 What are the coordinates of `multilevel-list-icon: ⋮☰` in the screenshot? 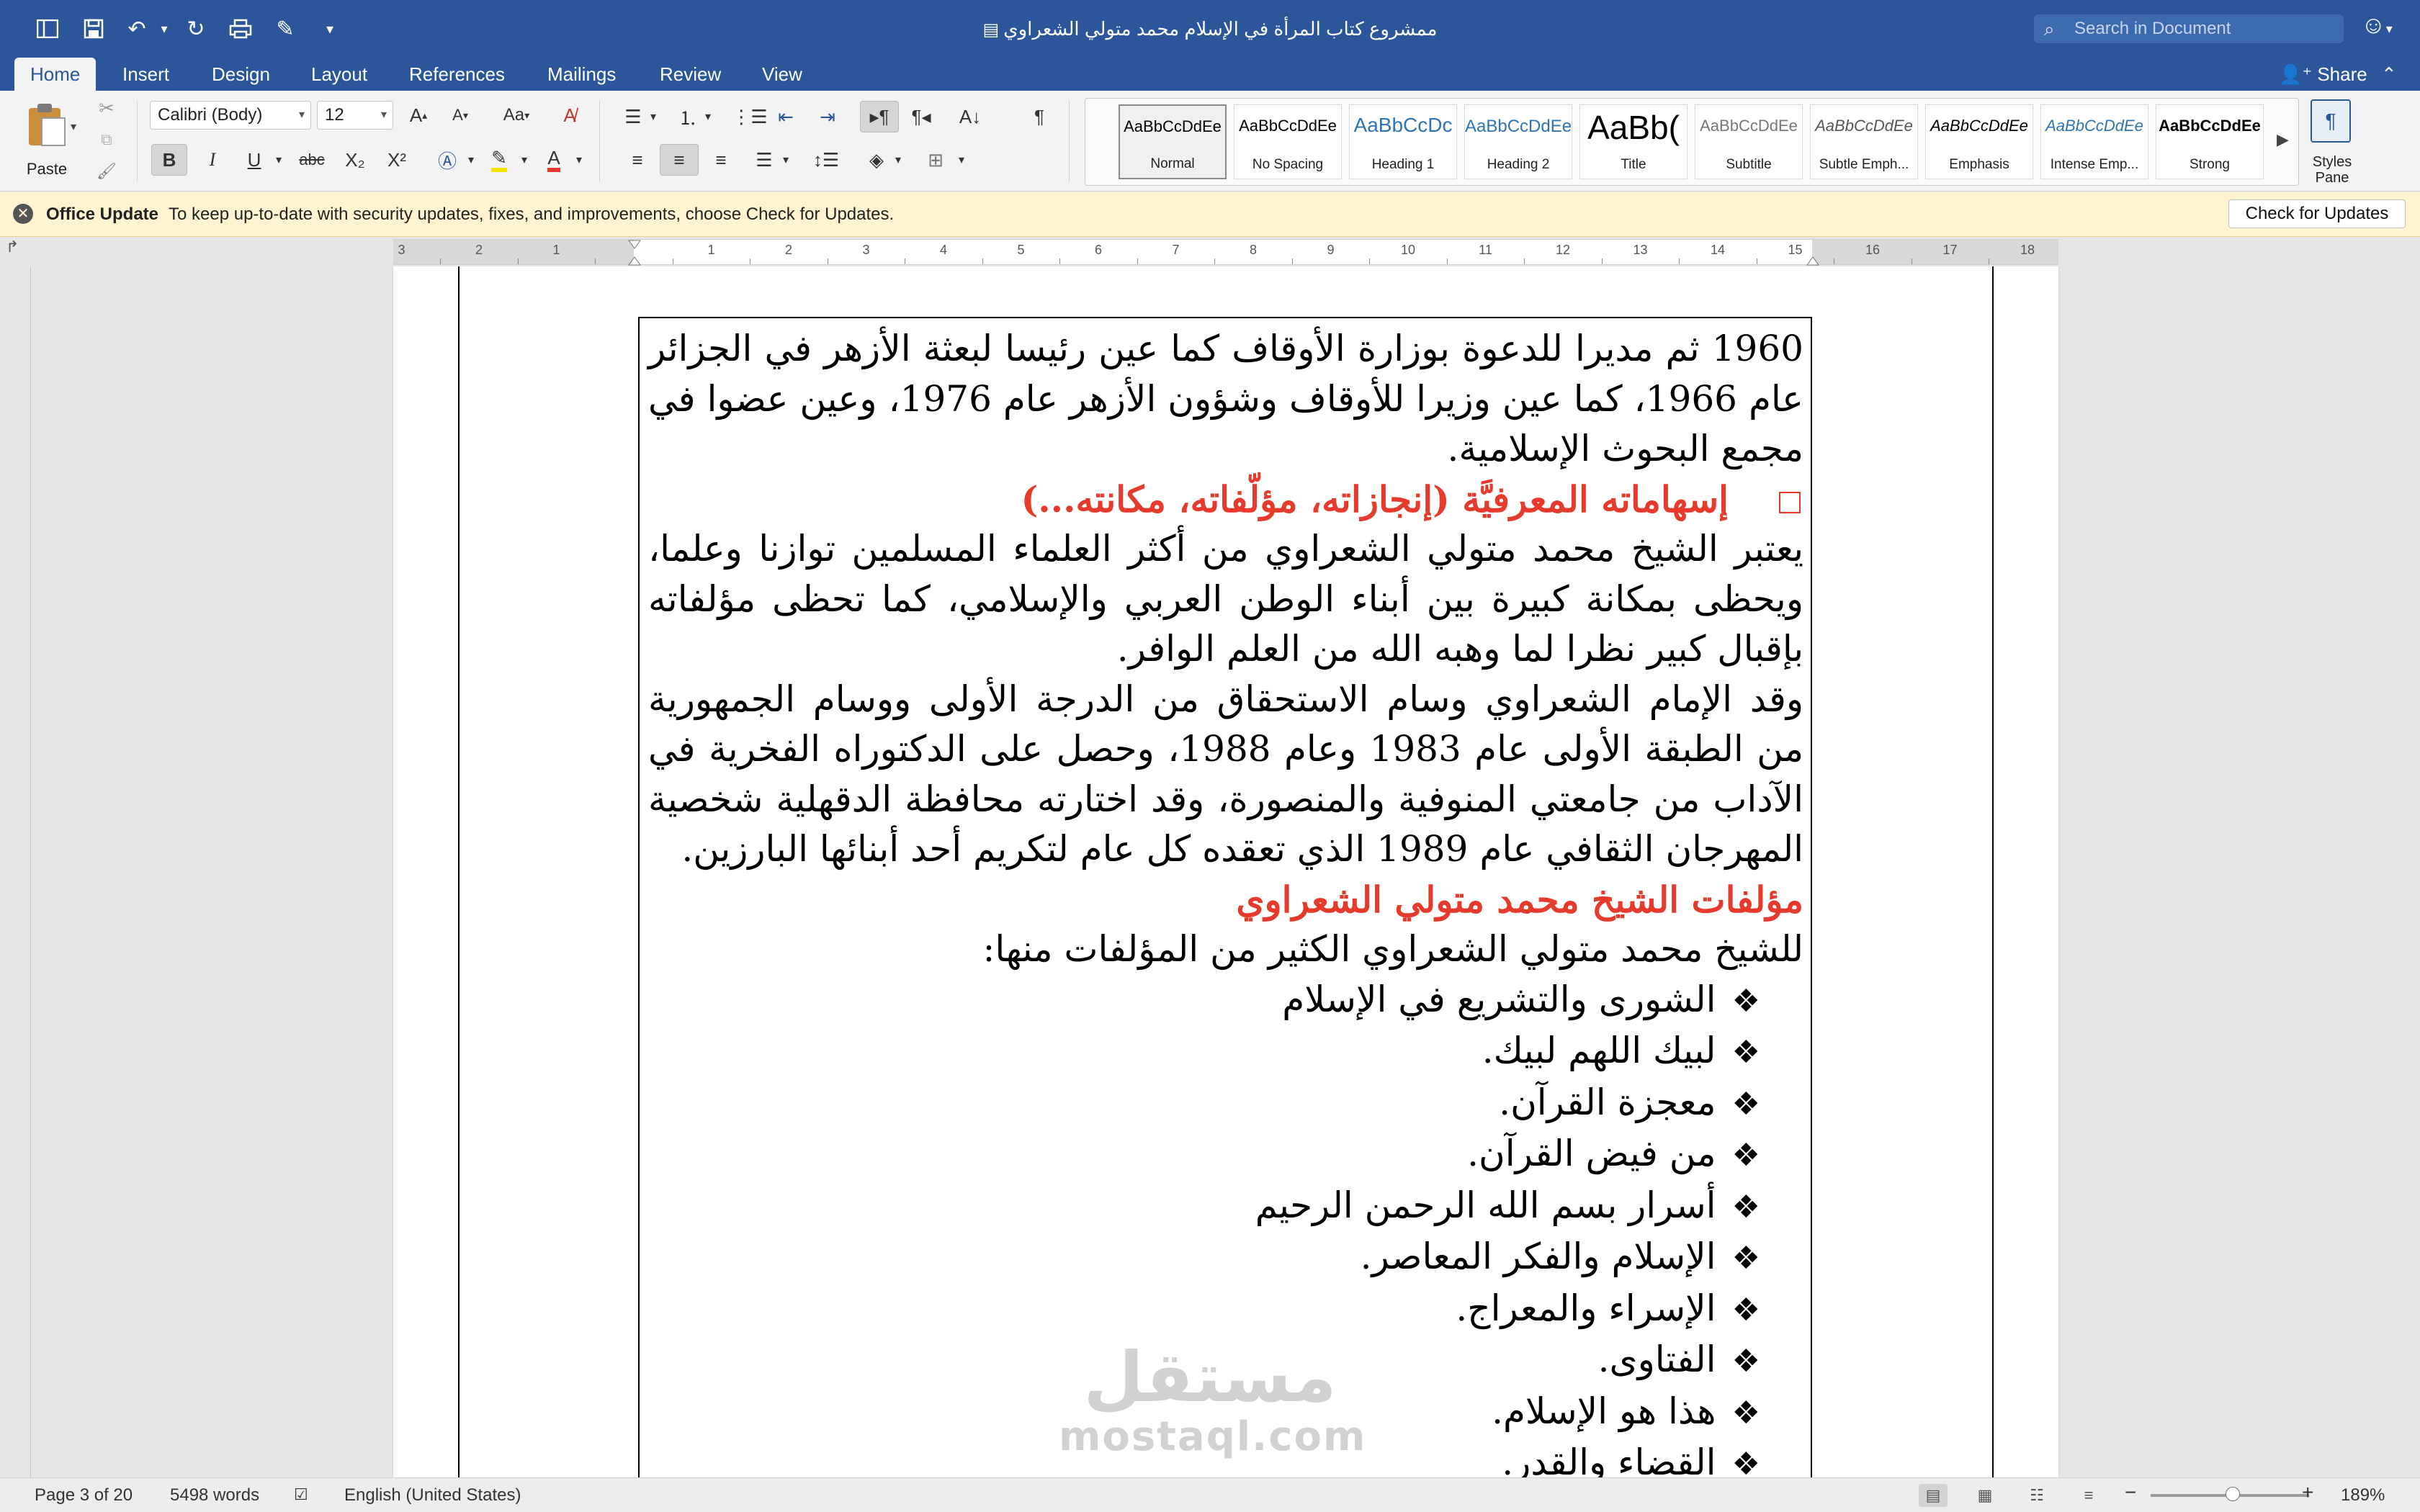 It's located at (749, 116).